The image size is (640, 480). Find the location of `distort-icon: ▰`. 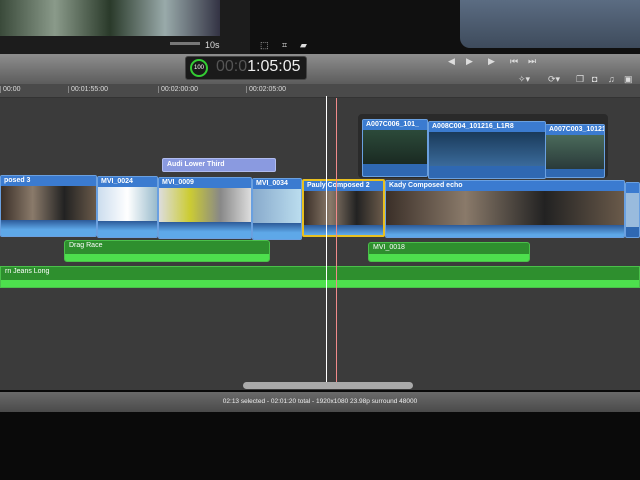

distort-icon: ▰ is located at coordinates (303, 45).